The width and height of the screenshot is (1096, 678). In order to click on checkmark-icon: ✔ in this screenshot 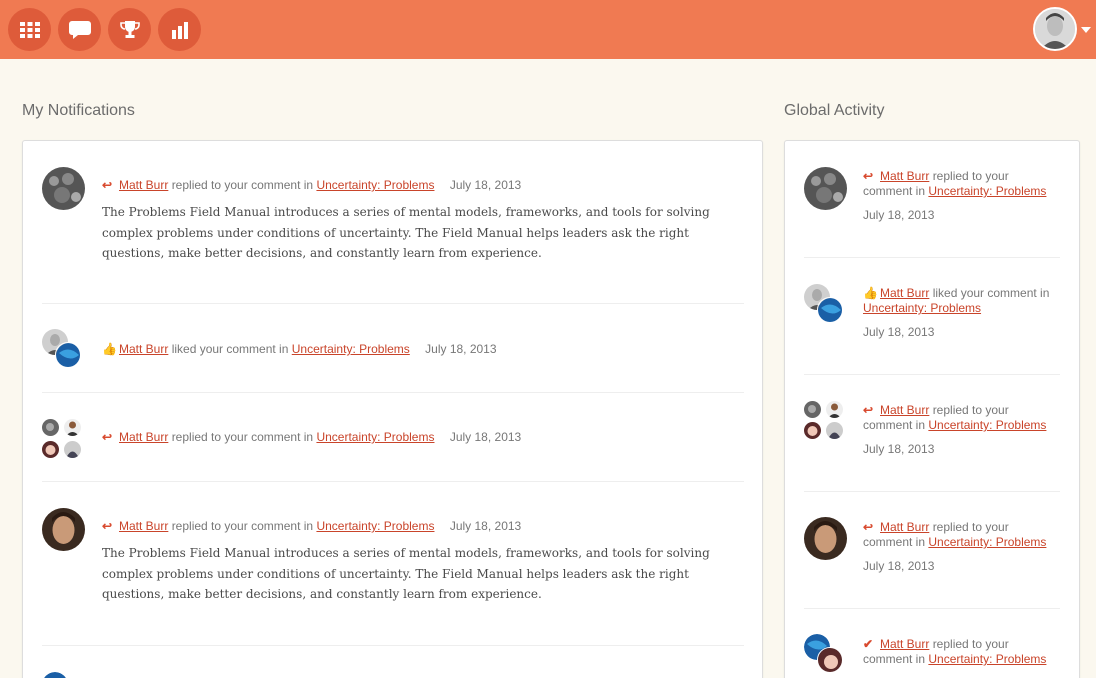, I will do `click(868, 644)`.